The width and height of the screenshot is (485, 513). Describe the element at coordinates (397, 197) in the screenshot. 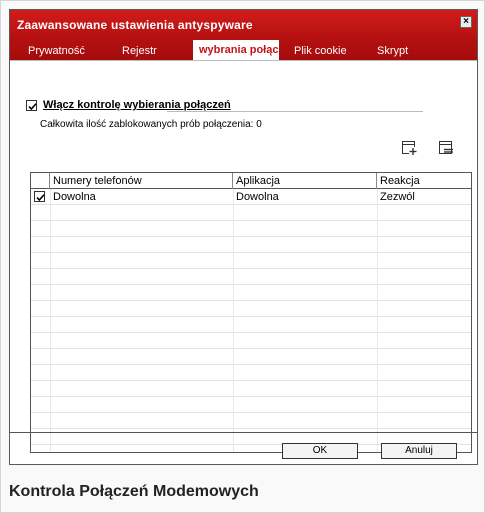

I see `row-action: Zezwól` at that location.